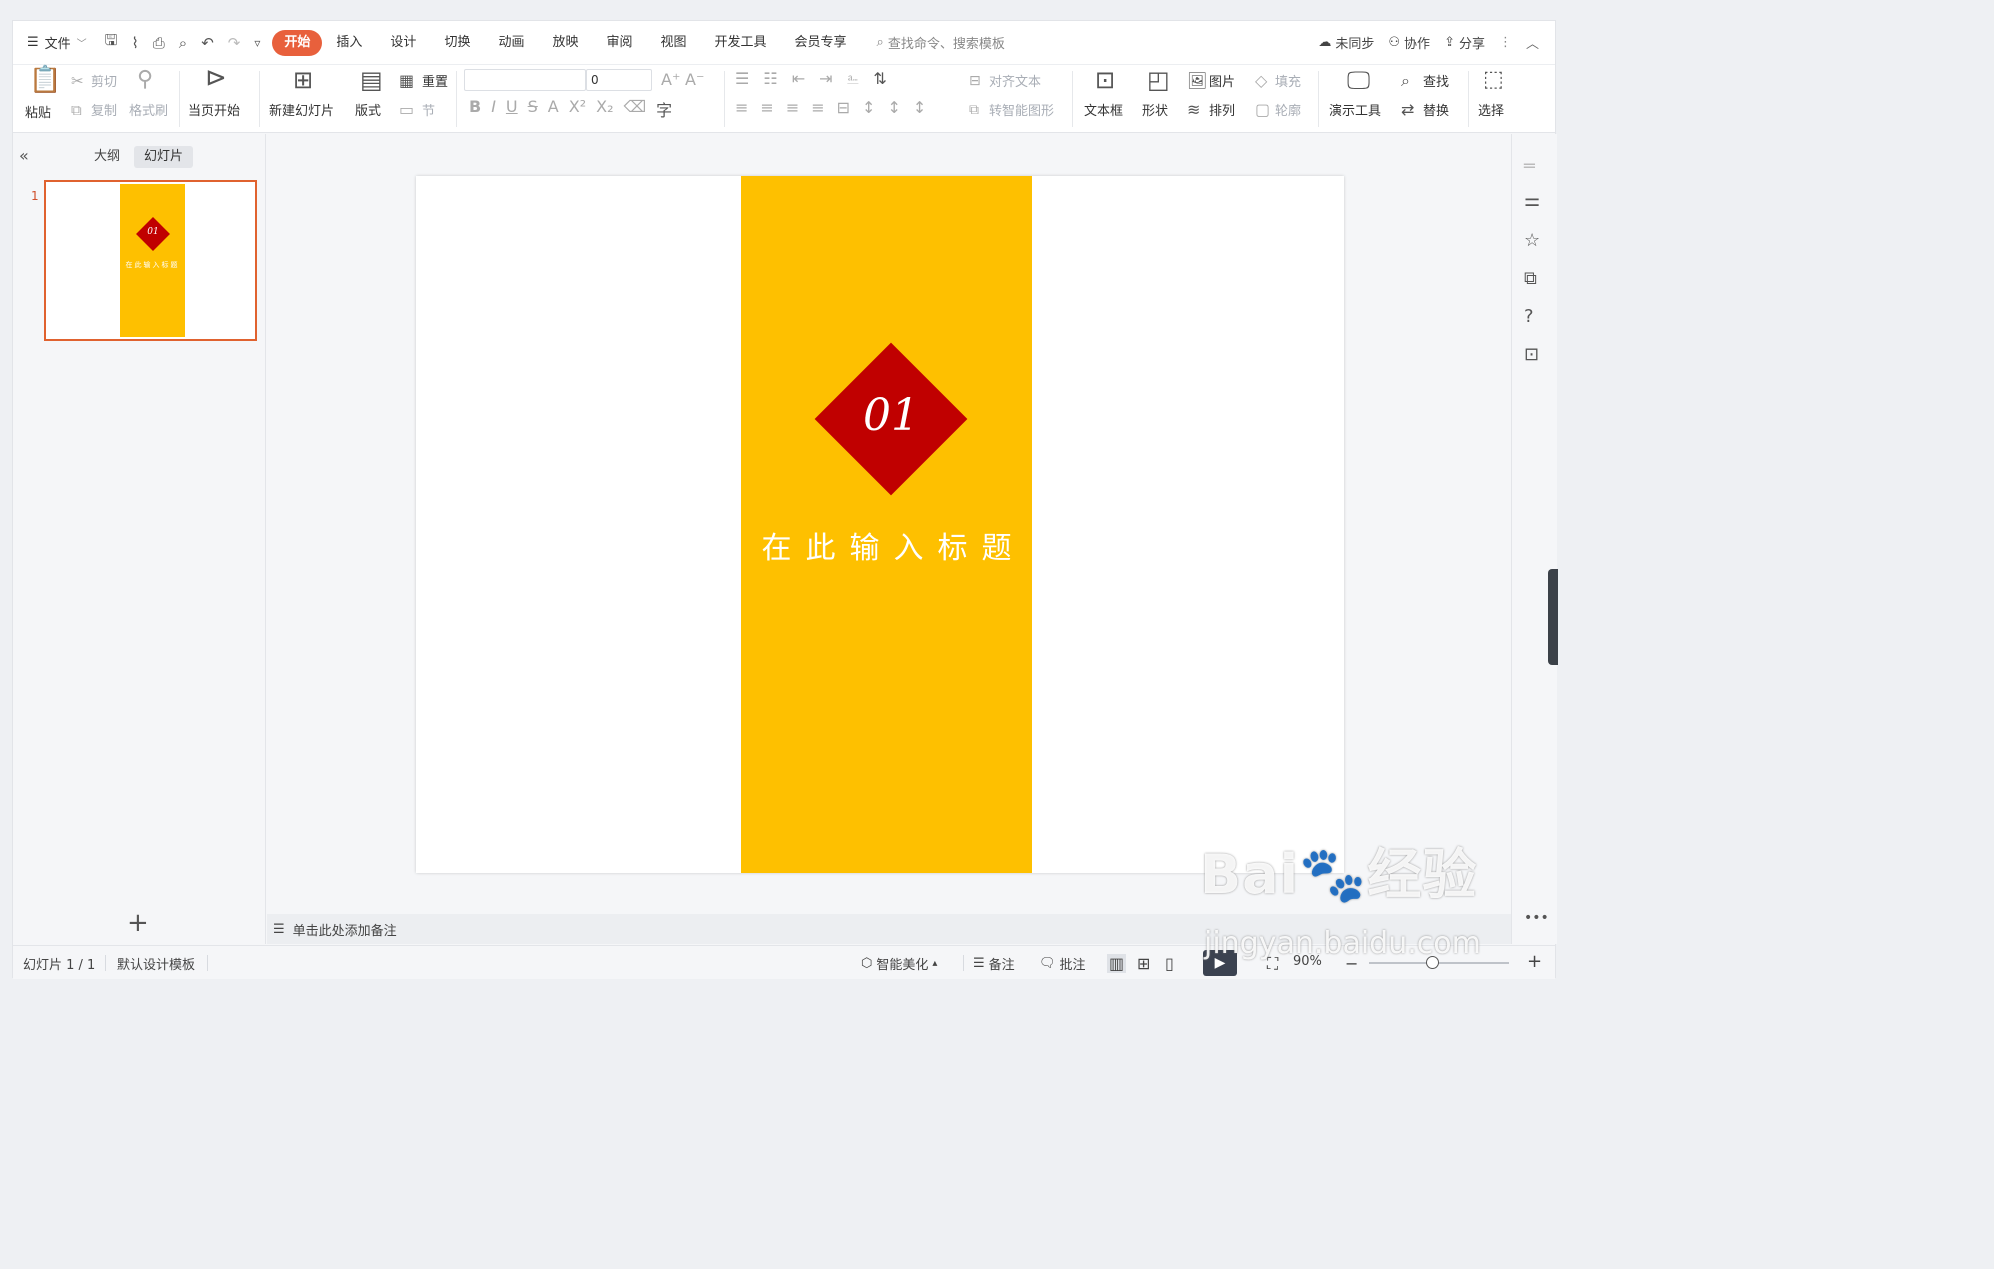 This screenshot has width=1994, height=1269. What do you see at coordinates (207, 43) in the screenshot?
I see `undo-icon: ↶` at bounding box center [207, 43].